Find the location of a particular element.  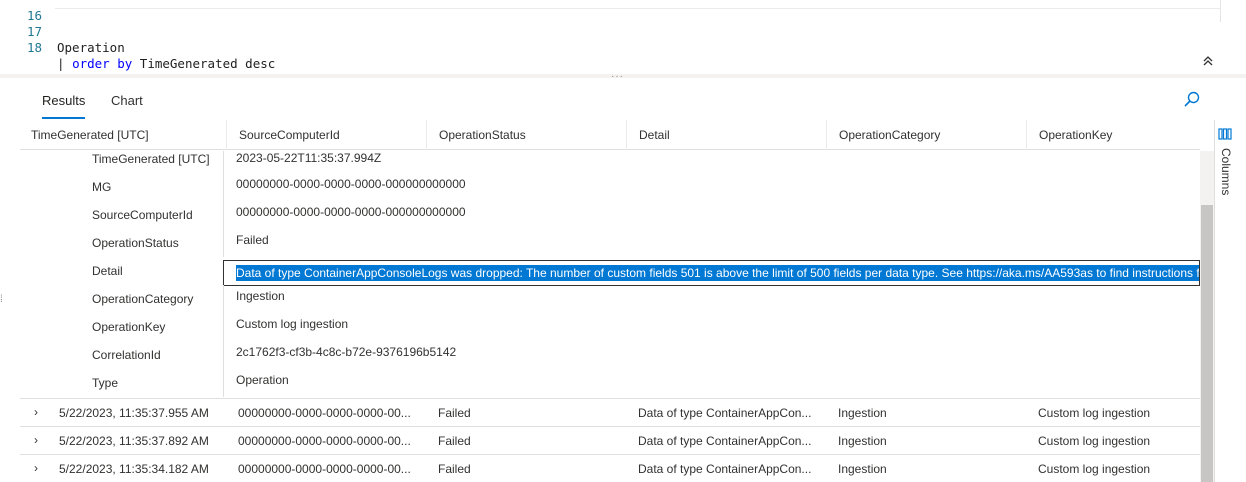

detail-row: OperationStatus Failed is located at coordinates (610, 243).